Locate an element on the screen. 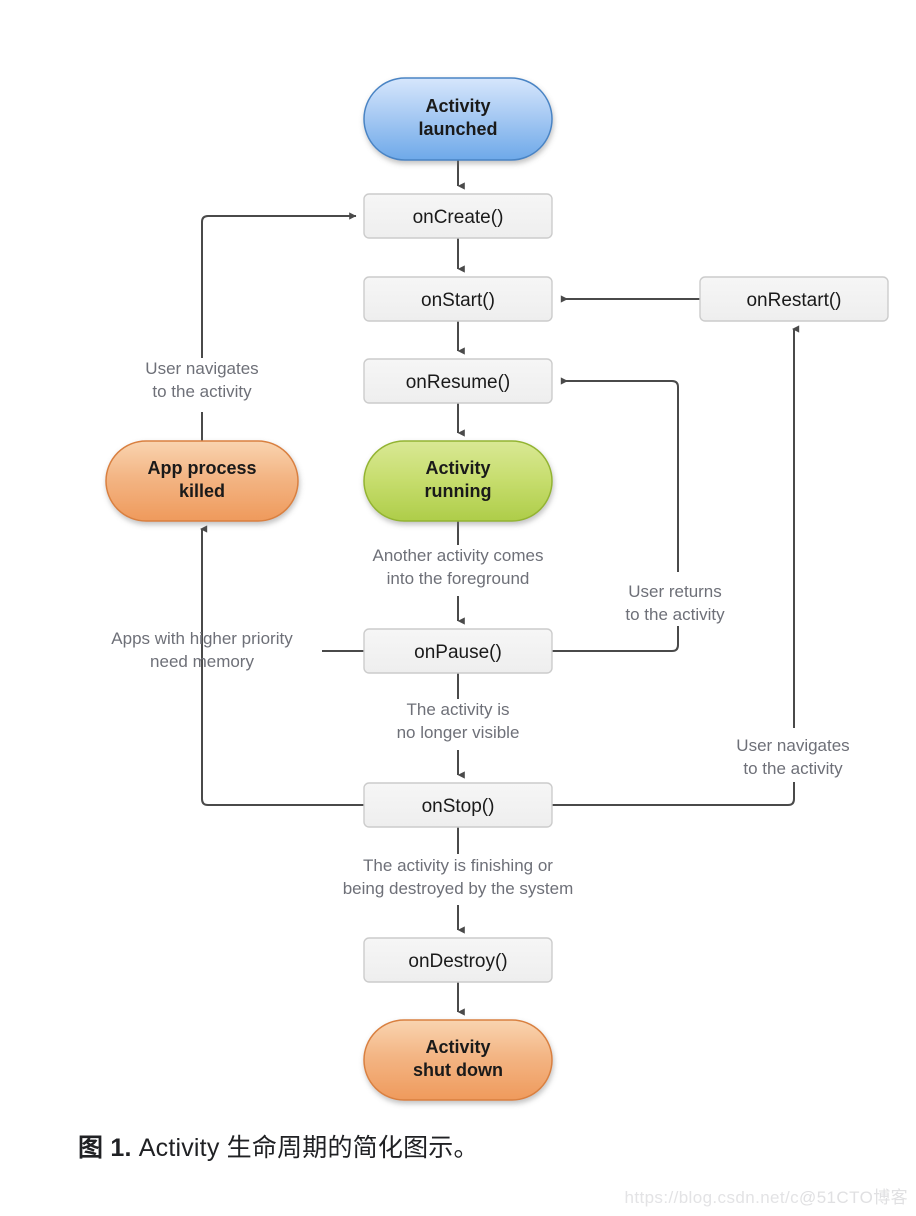 This screenshot has height=1216, width=916. watermark-brand: @51CTO博客 is located at coordinates (853, 1197).